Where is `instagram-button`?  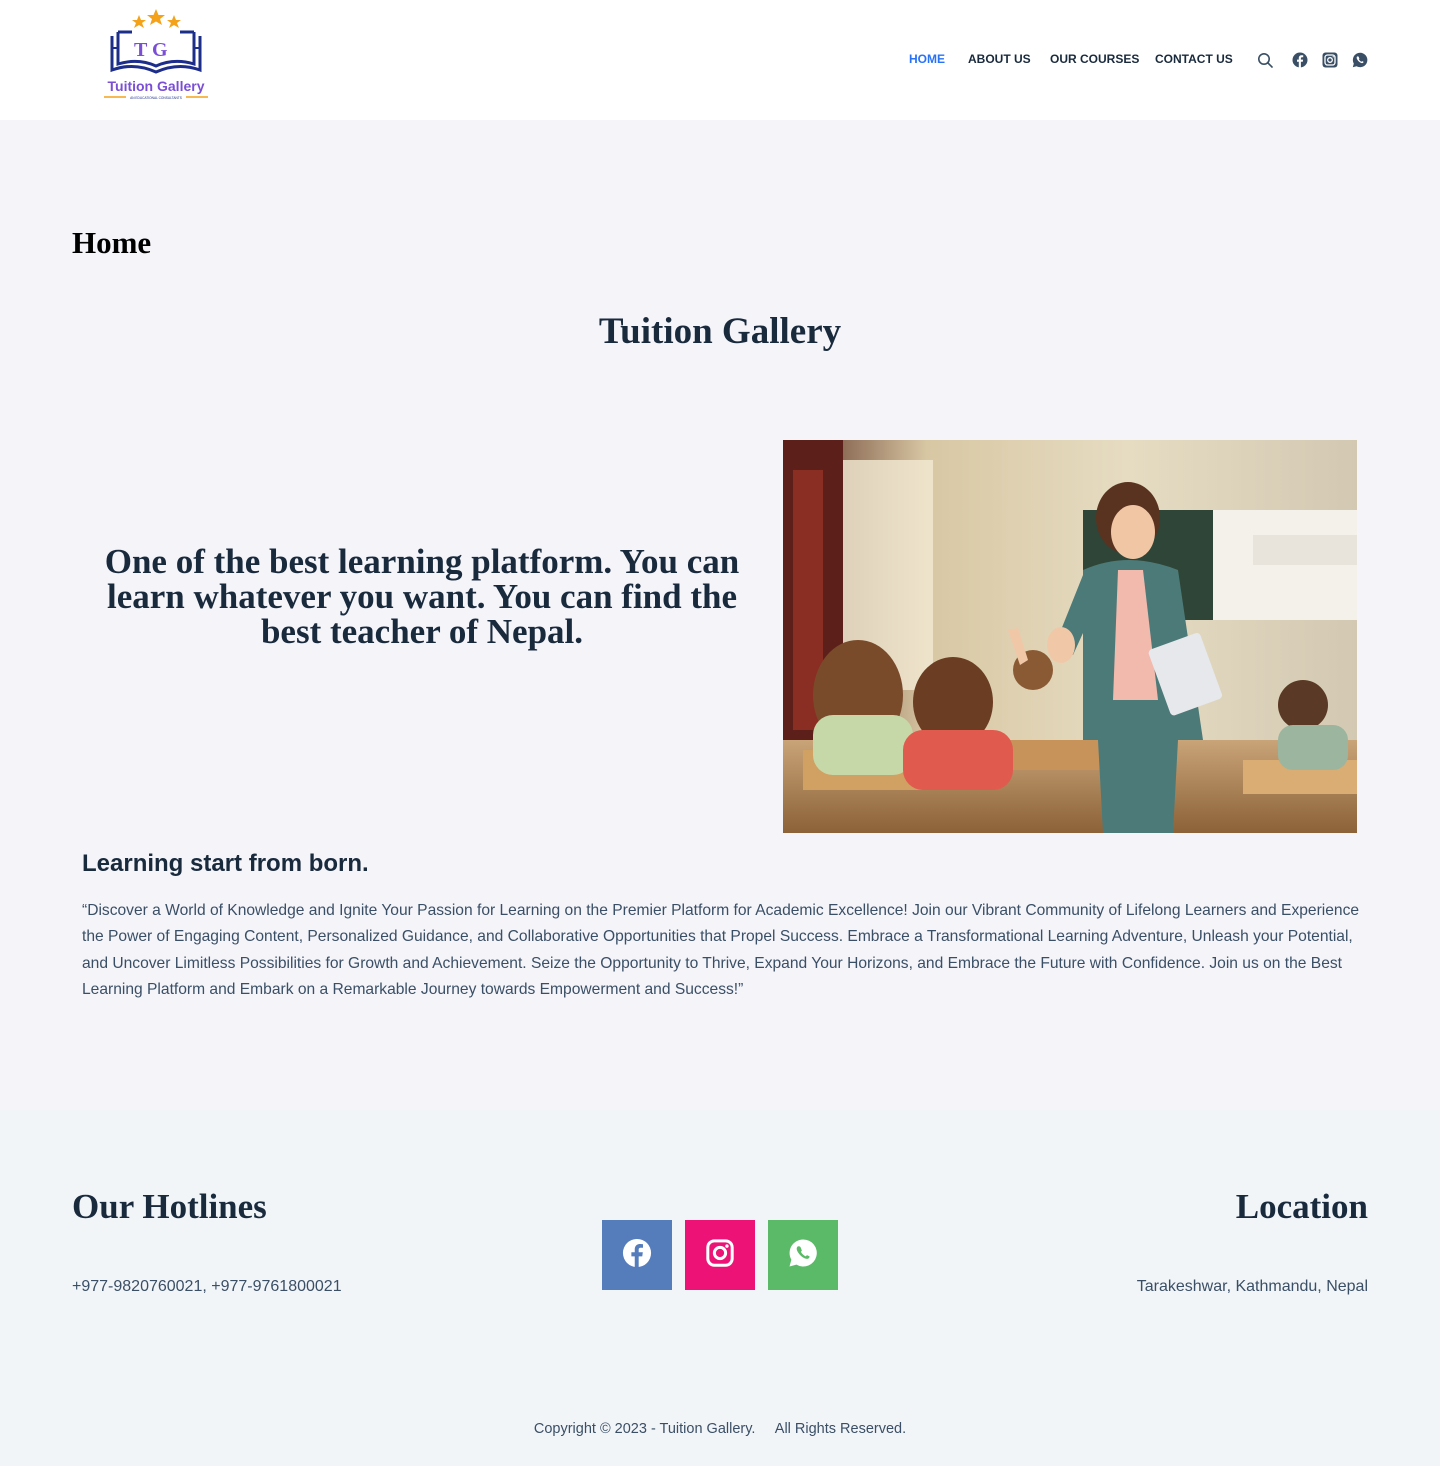
instagram-button is located at coordinates (720, 1255).